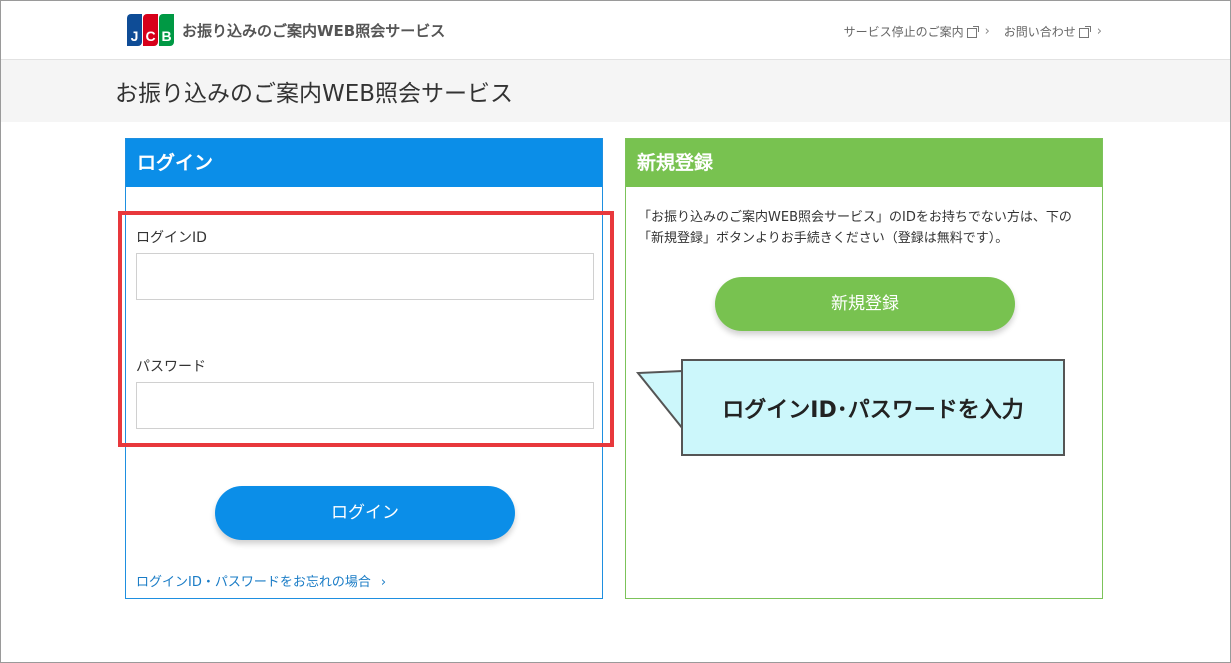  I want to click on callout-tail, so click(660, 400).